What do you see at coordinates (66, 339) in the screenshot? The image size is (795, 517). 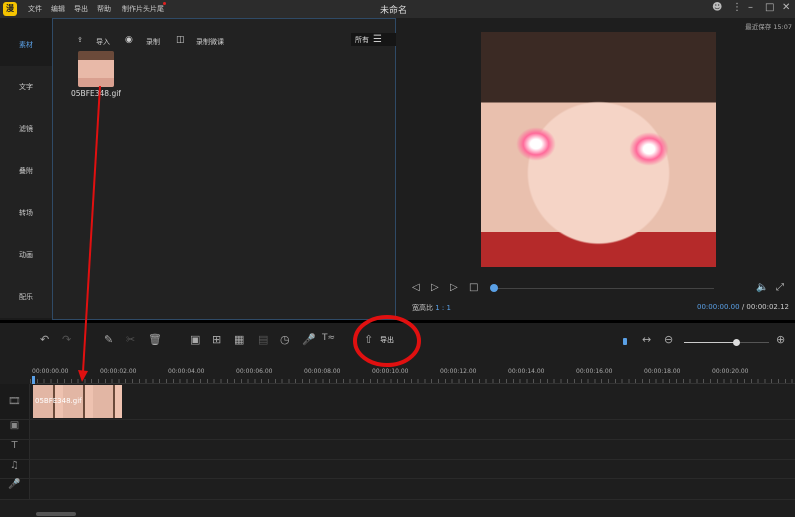 I see `redo-icon: ↷` at bounding box center [66, 339].